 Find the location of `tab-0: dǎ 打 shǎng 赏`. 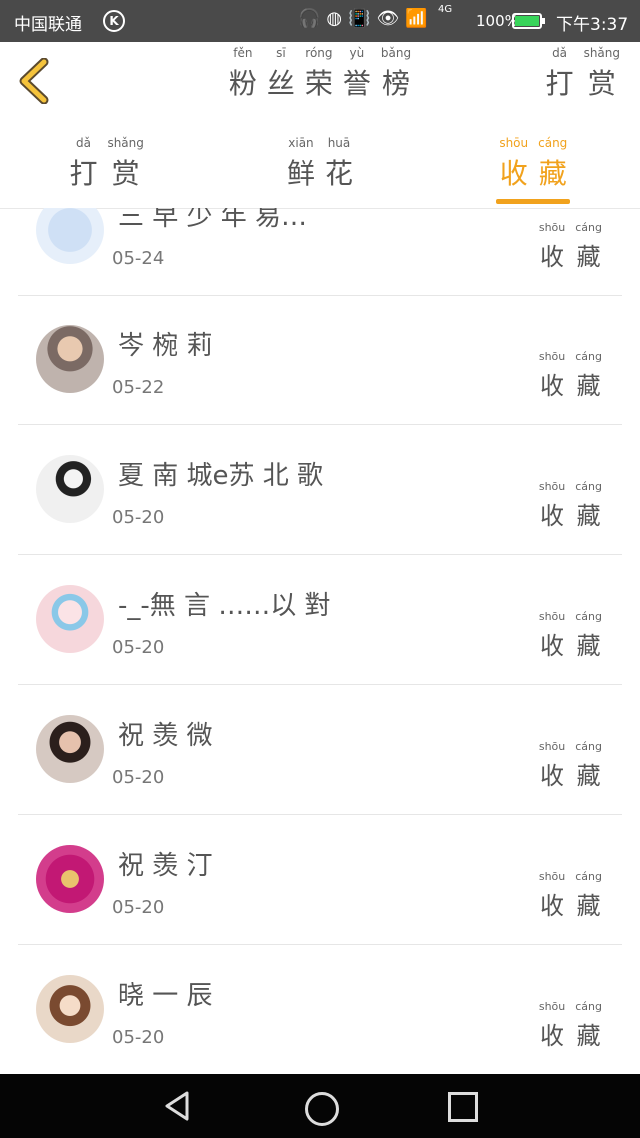

tab-0: dǎ 打 shǎng 赏 is located at coordinates (106, 164).